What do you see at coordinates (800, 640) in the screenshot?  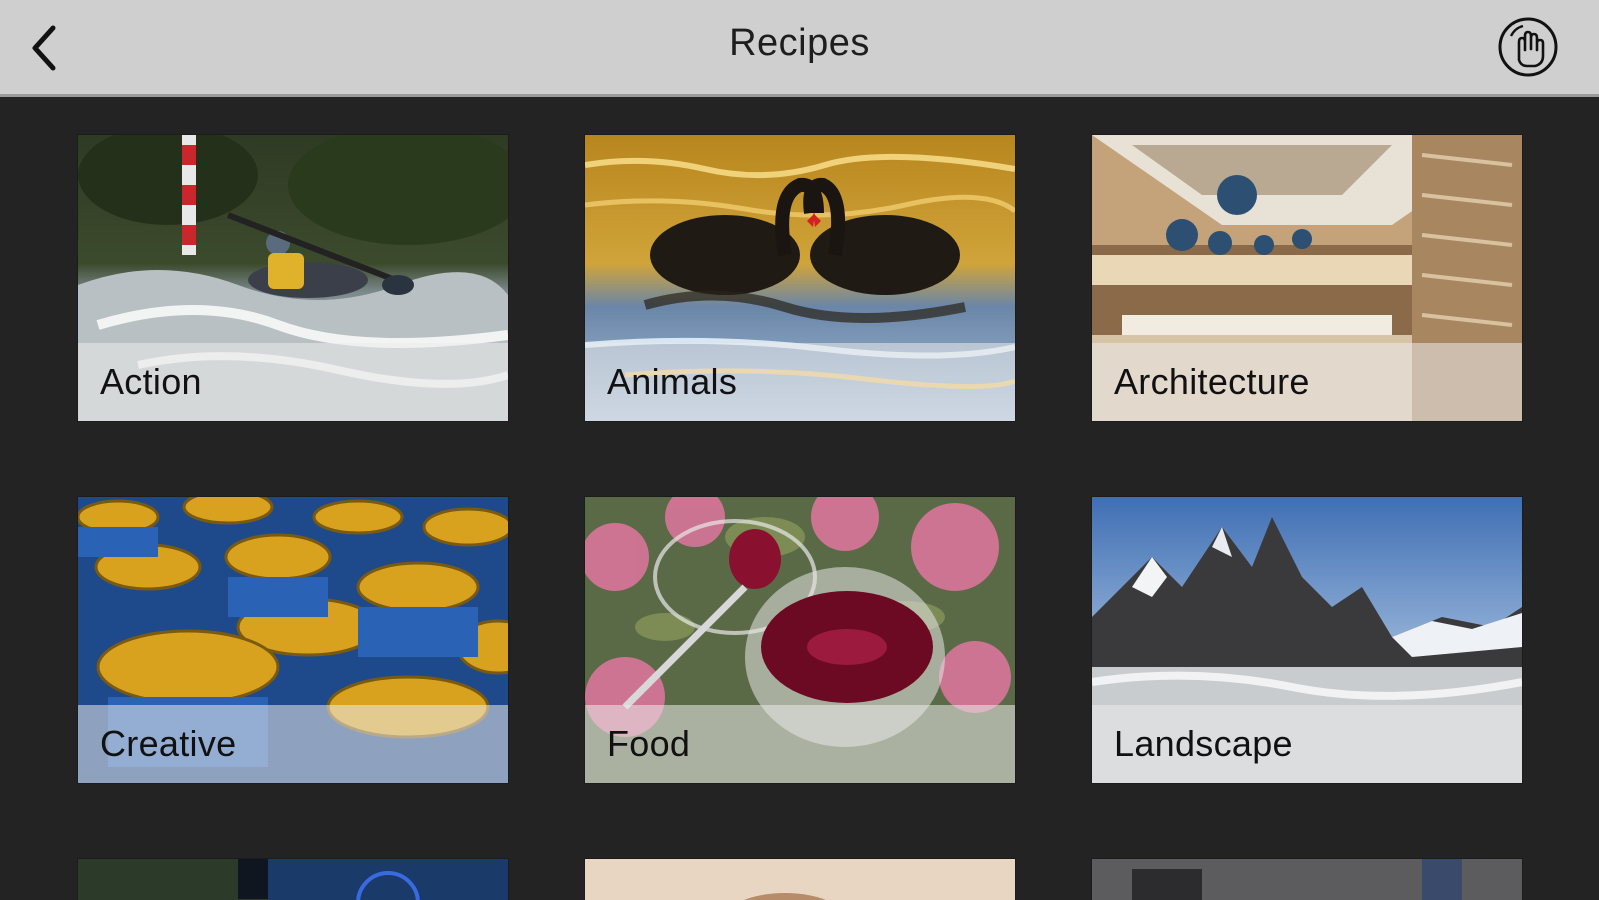 I see `recipe-card-food: Food` at bounding box center [800, 640].